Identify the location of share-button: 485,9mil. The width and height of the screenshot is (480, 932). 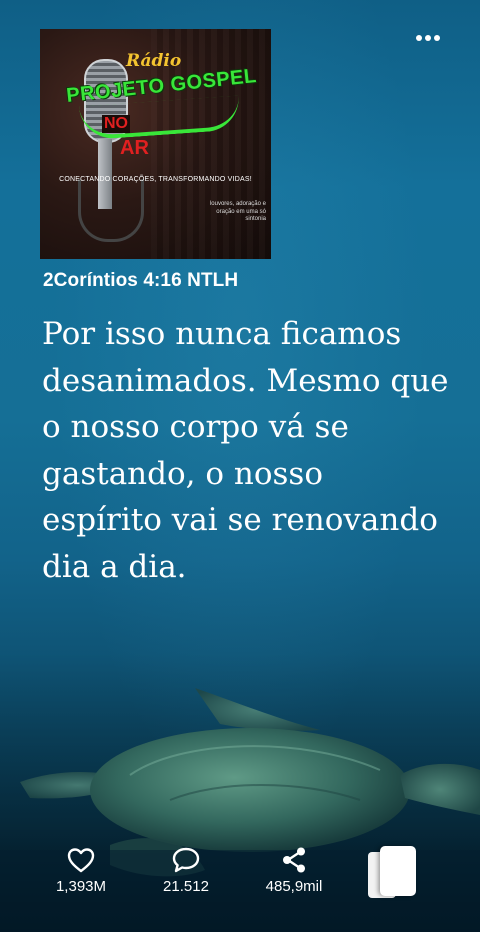
(294, 869).